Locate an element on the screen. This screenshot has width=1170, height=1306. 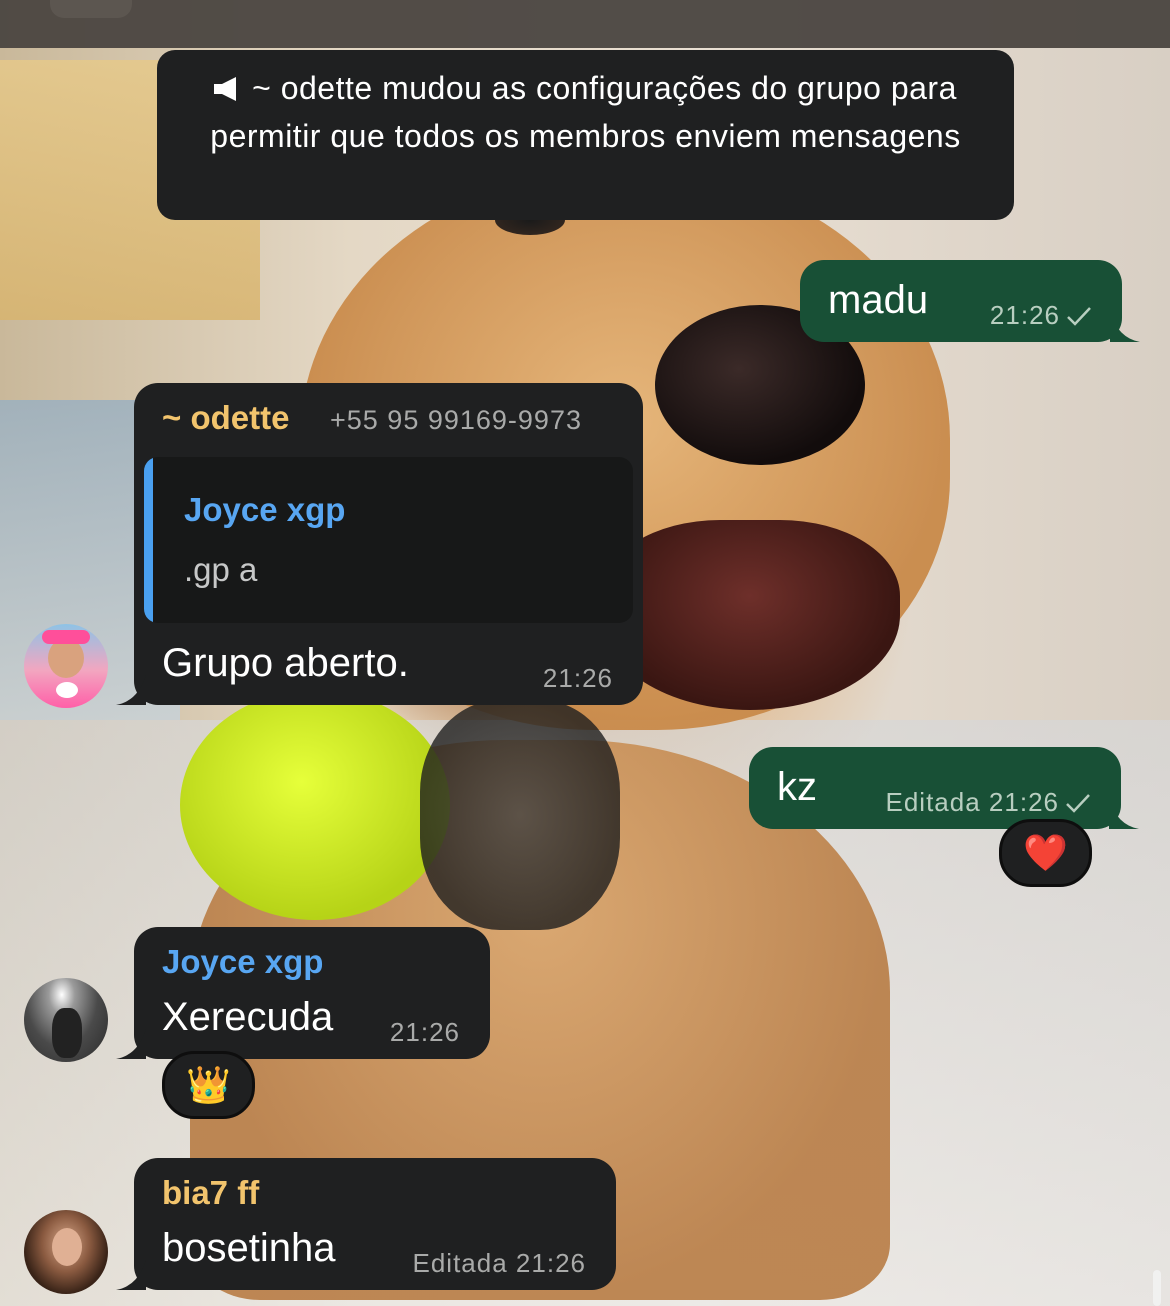
chat-header is located at coordinates (585, 24).